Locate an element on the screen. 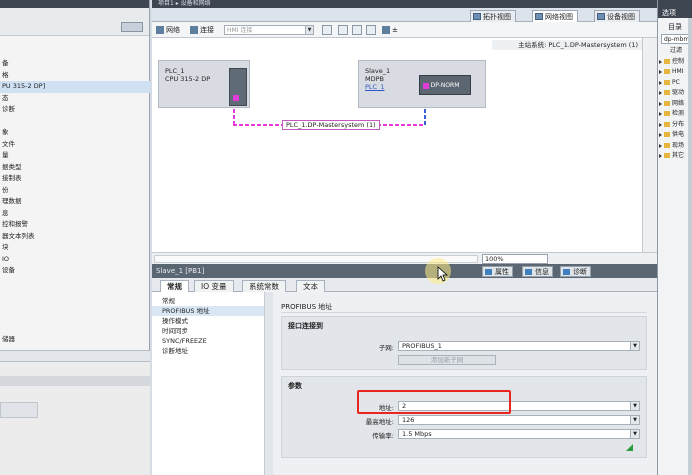 This screenshot has width=692, height=475. network-toolbar: 网络 连接 HMI 连接 ▼ ± is located at coordinates (404, 30).